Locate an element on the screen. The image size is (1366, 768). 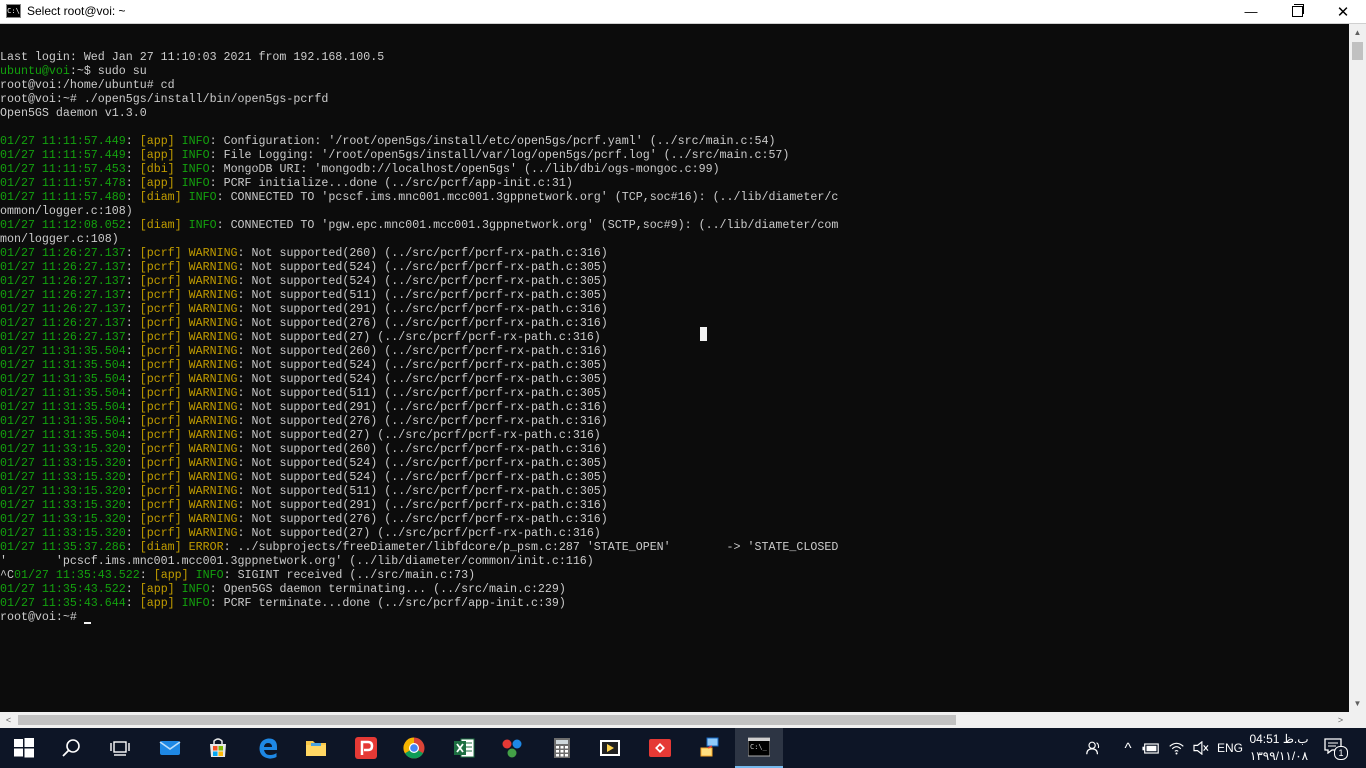
people-button is located at coordinates (1093, 748).